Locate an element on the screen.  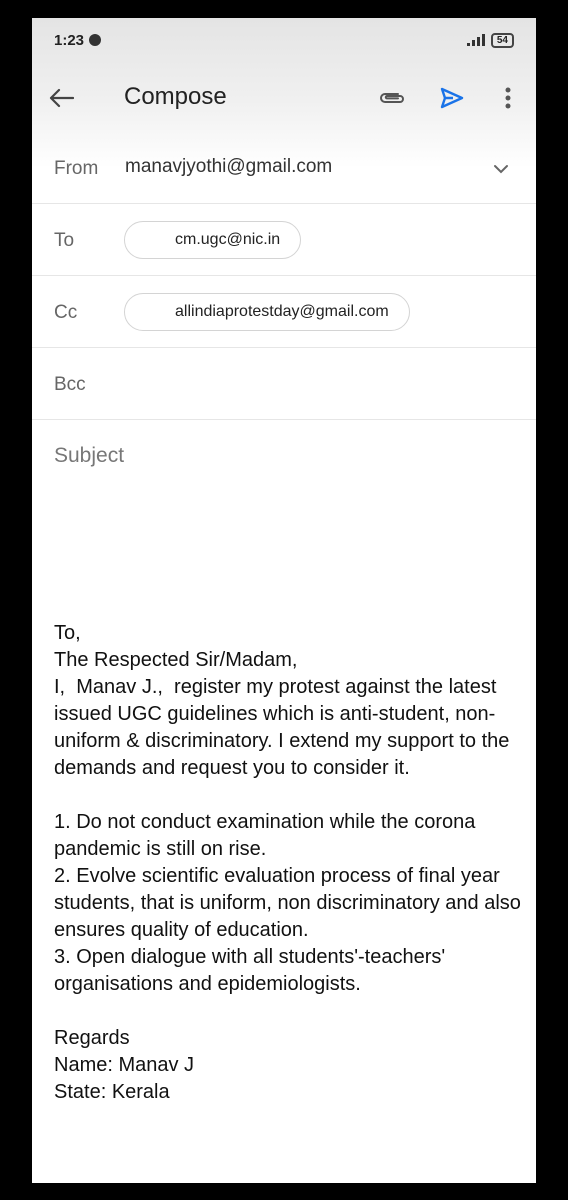
status-time: 1:23 is located at coordinates (69, 40).